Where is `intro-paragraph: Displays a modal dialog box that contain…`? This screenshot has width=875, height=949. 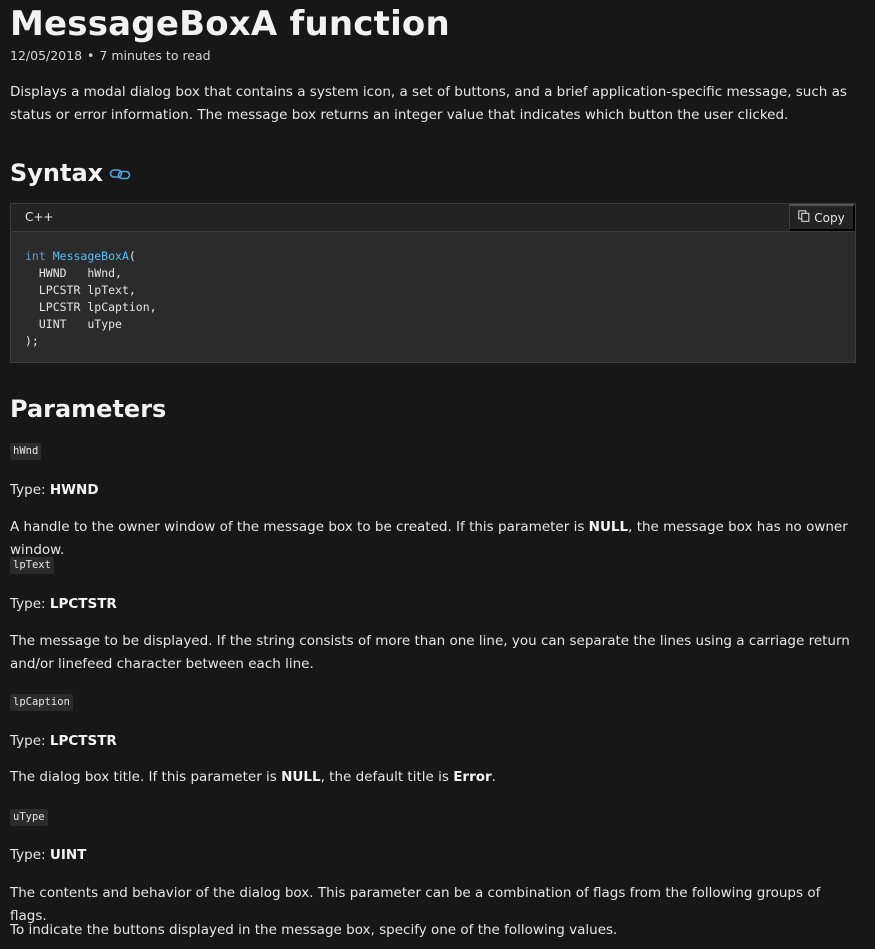 intro-paragraph: Displays a modal dialog box that contain… is located at coordinates (428, 103).